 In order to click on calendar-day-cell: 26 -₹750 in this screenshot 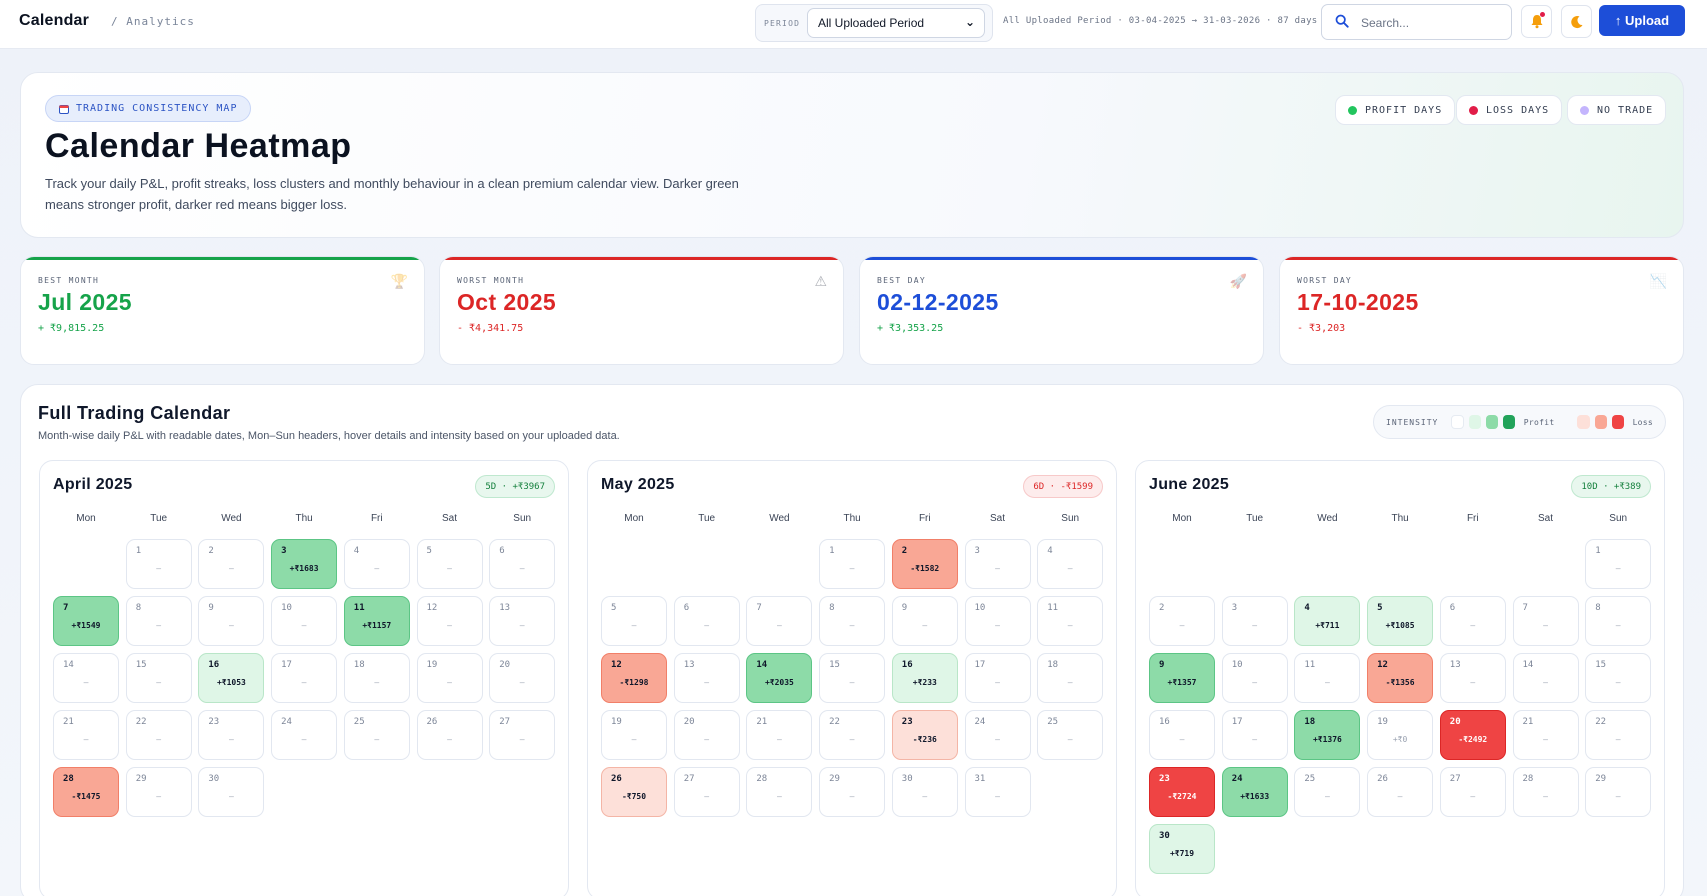, I will do `click(634, 792)`.